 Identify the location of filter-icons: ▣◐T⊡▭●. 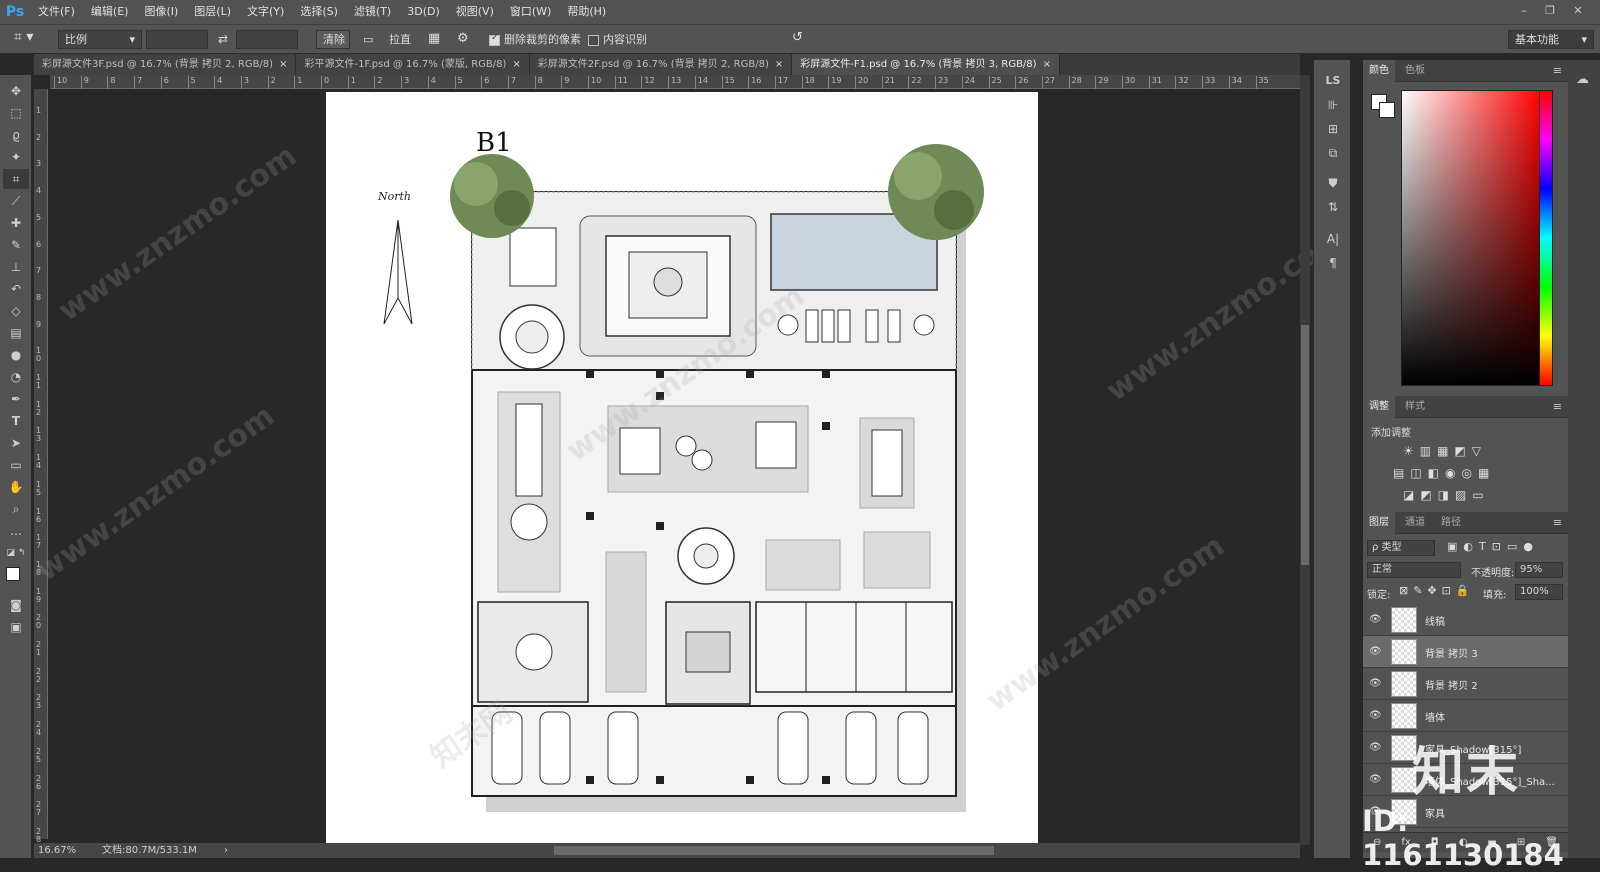
(1493, 546).